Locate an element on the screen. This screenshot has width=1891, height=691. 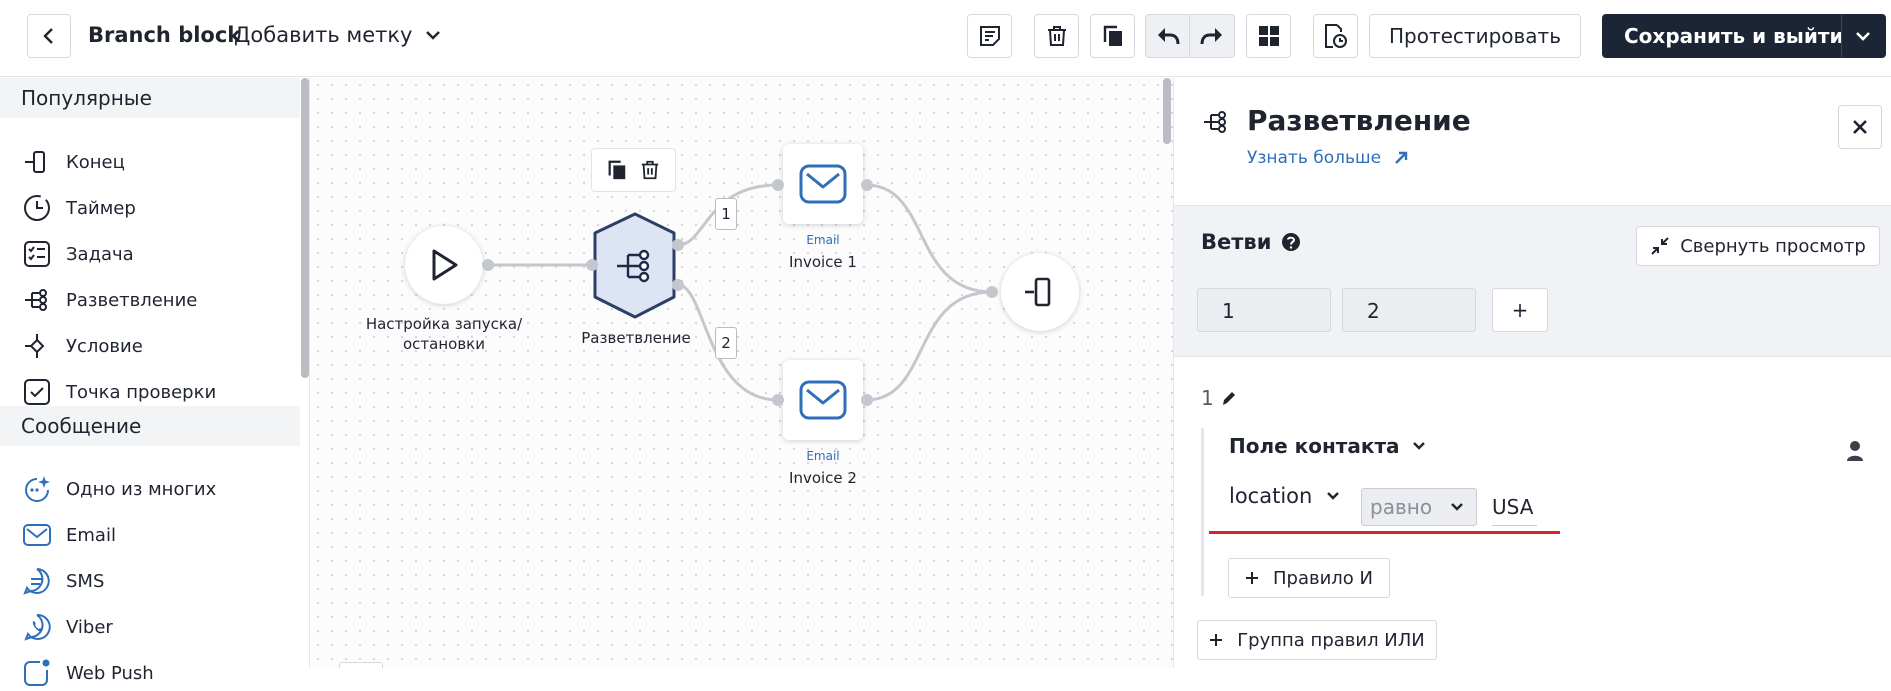
attribute-value: location is located at coordinates (1271, 496).